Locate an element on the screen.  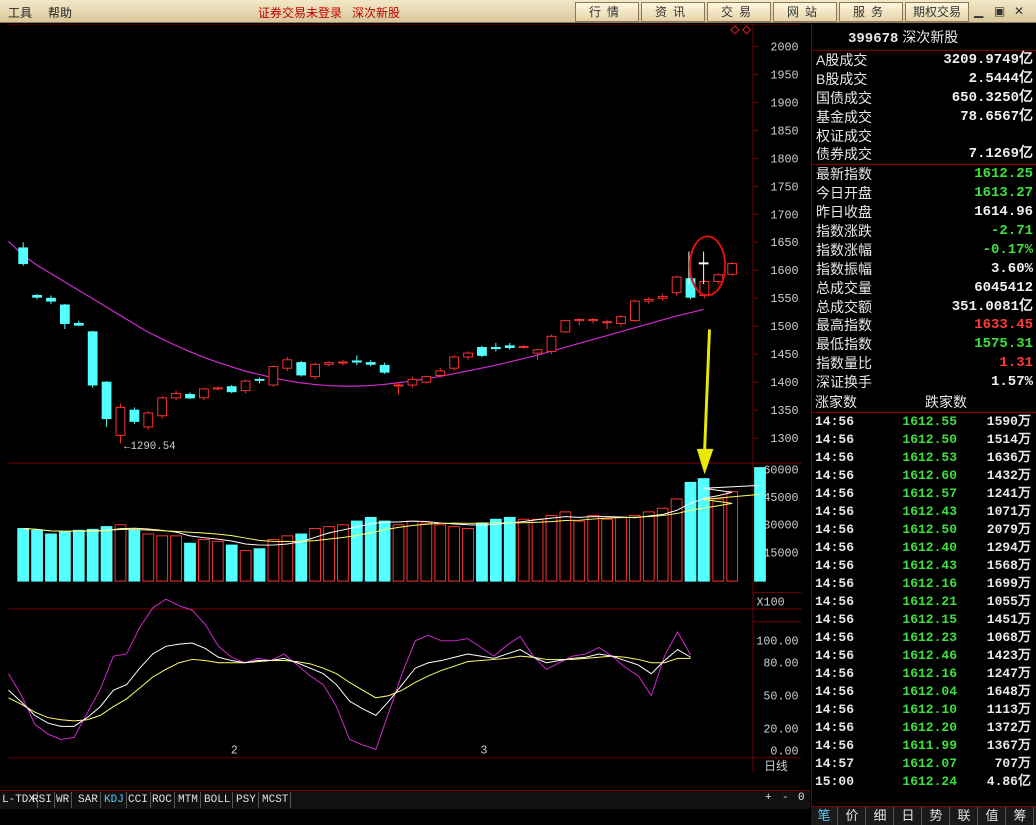
tick-row: 14:56 1612.40 1294万 is located at coordinates (924, 548).